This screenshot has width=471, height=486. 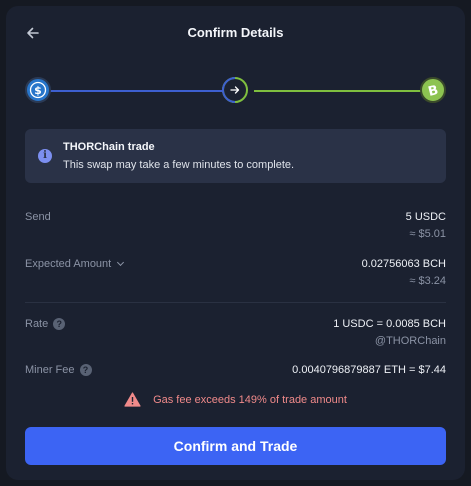 I want to click on expected-amount-value: 0.02756063 BCH, so click(x=403, y=264).